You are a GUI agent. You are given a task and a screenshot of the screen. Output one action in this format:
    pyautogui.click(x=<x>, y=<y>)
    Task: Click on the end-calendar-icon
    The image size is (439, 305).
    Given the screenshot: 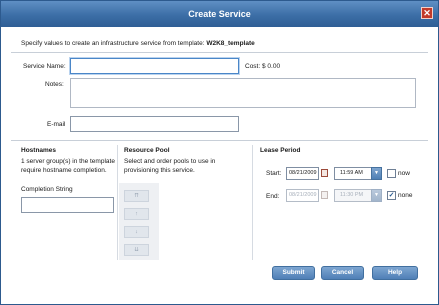 What is the action you would take?
    pyautogui.click(x=324, y=195)
    